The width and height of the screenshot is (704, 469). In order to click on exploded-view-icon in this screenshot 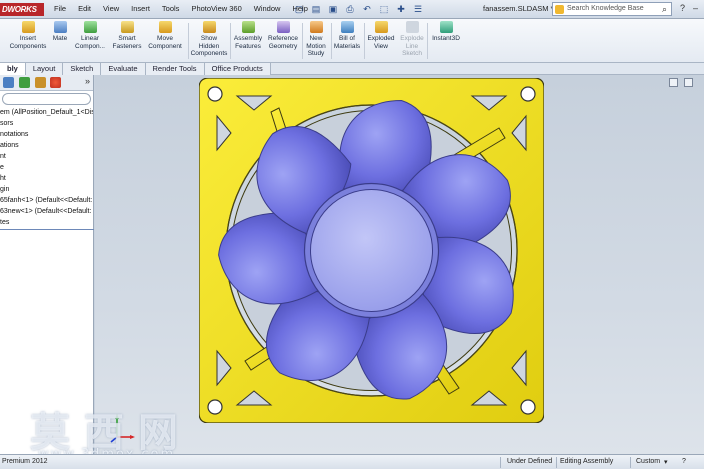, I will do `click(381, 27)`.